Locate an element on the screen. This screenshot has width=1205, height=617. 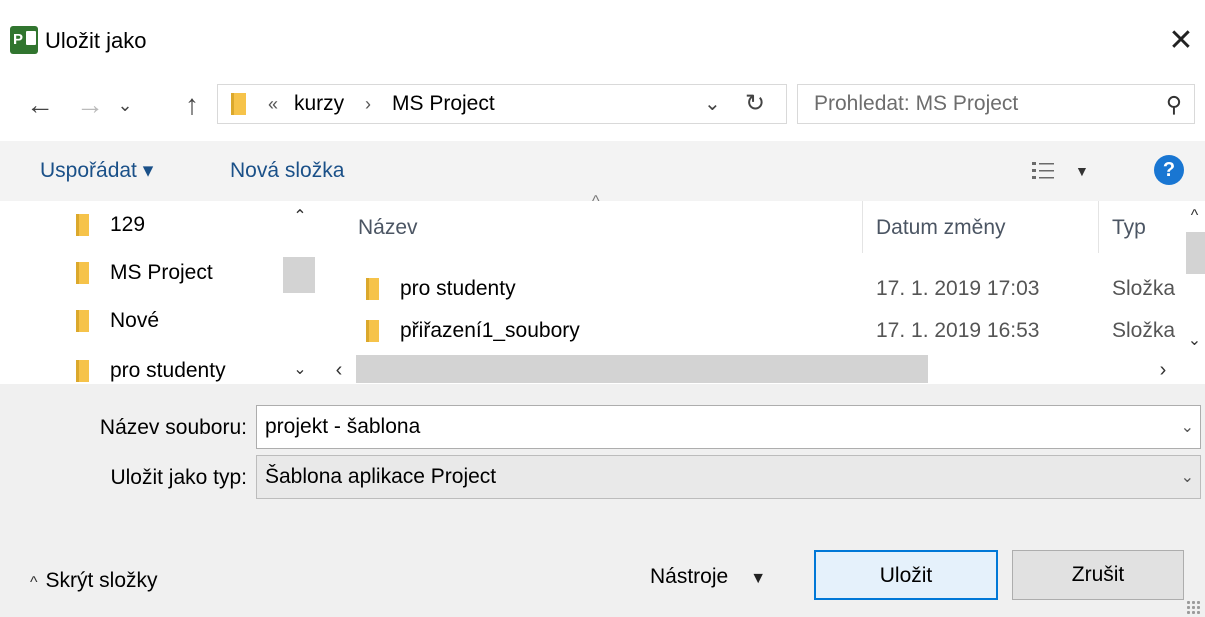
nav-pane-item-label: MS Project is located at coordinates (161, 272).